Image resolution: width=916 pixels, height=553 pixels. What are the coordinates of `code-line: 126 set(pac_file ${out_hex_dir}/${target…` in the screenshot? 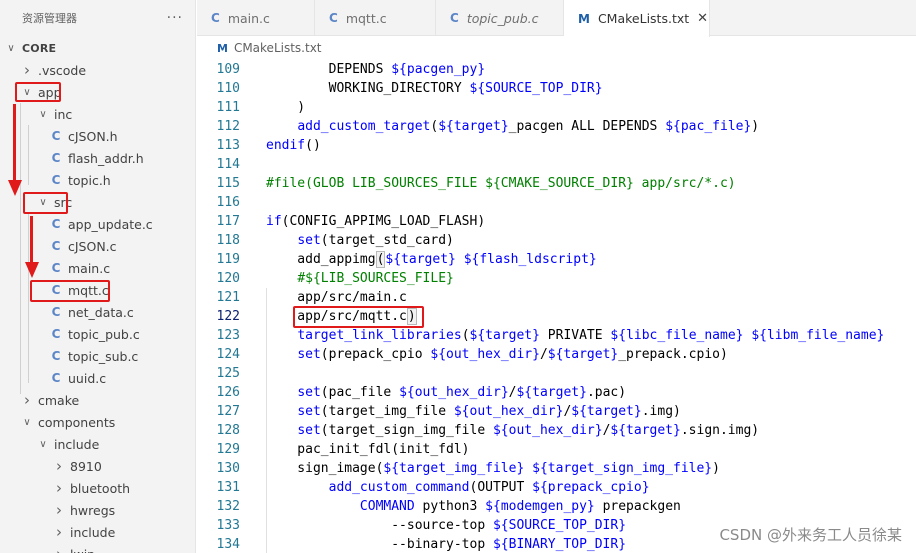 It's located at (556, 392).